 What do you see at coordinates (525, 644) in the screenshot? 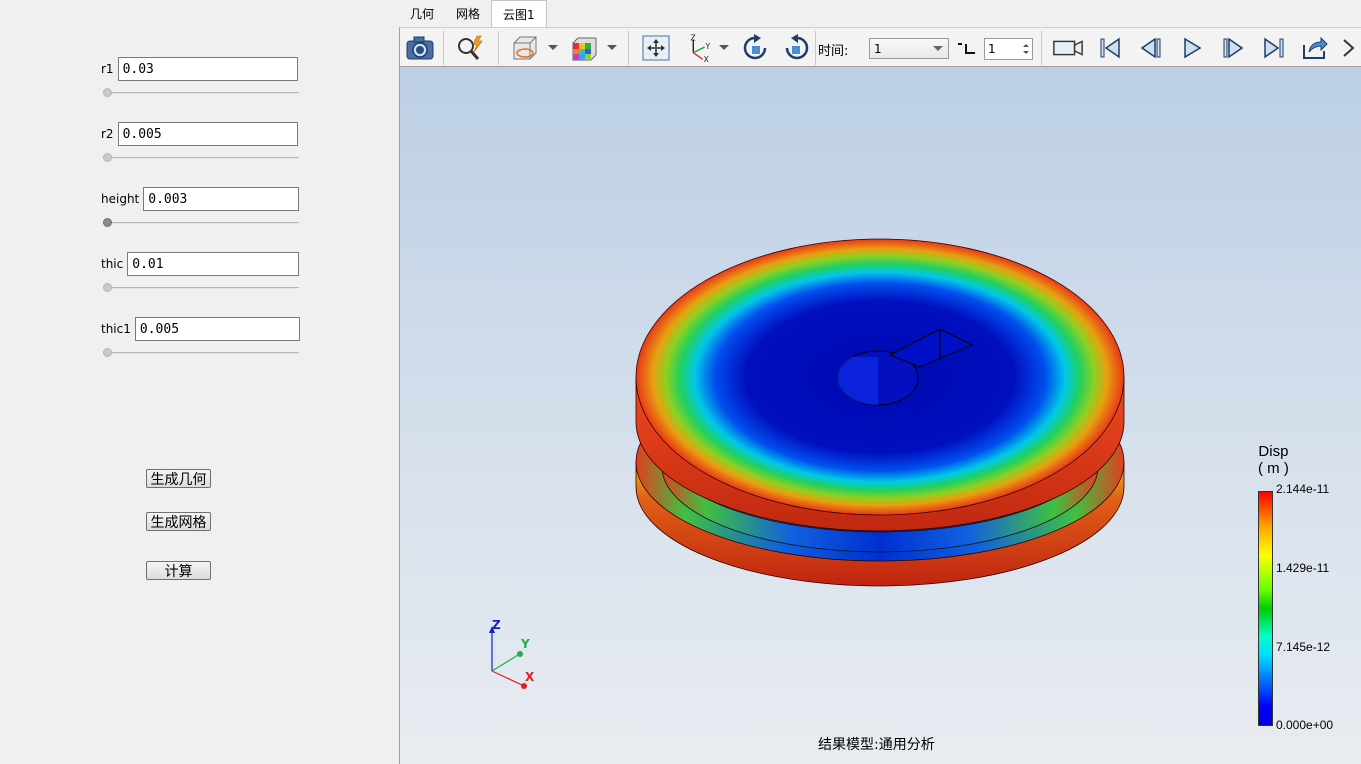
I see `axis-y-label: Y` at bounding box center [525, 644].